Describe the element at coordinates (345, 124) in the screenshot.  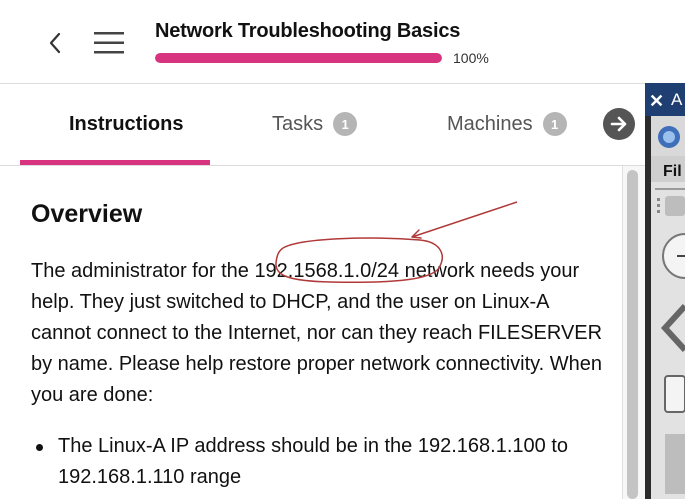
I see `tasks-count-badge: 1` at that location.